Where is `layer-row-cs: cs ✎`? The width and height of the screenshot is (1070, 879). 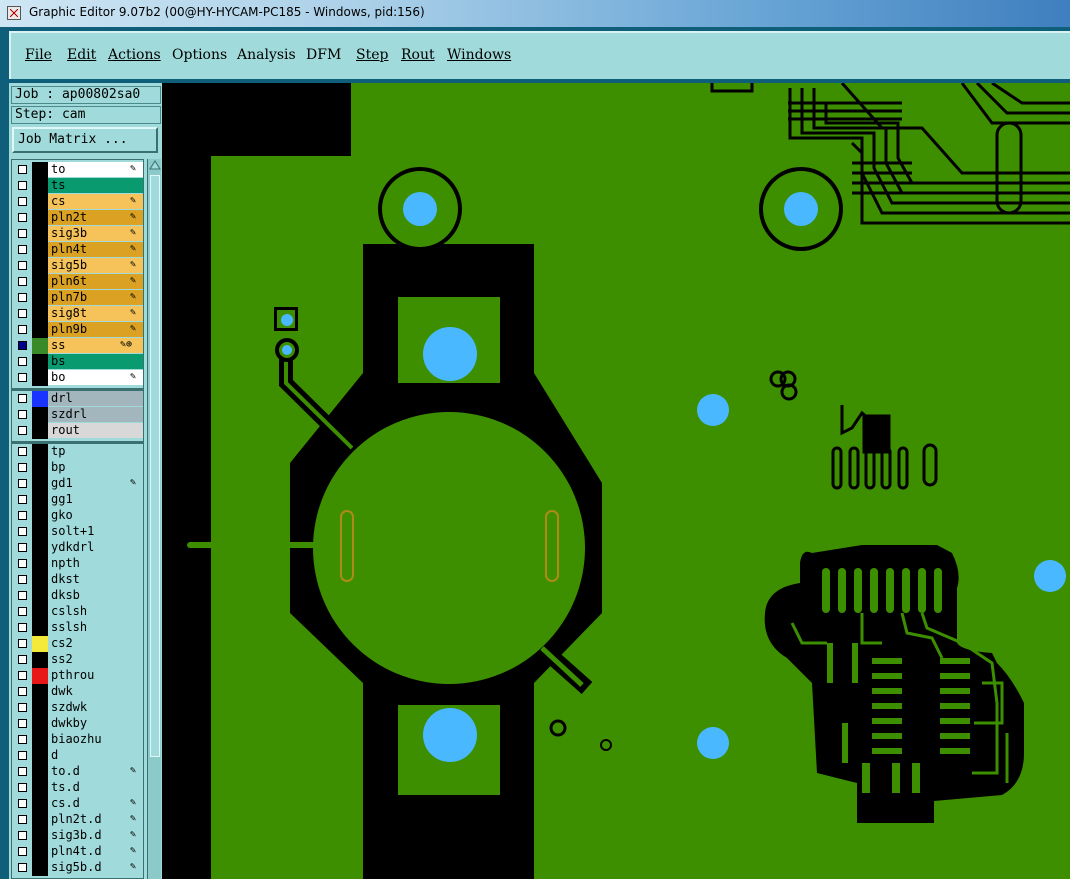
layer-row-cs: cs ✎ is located at coordinates (77, 202).